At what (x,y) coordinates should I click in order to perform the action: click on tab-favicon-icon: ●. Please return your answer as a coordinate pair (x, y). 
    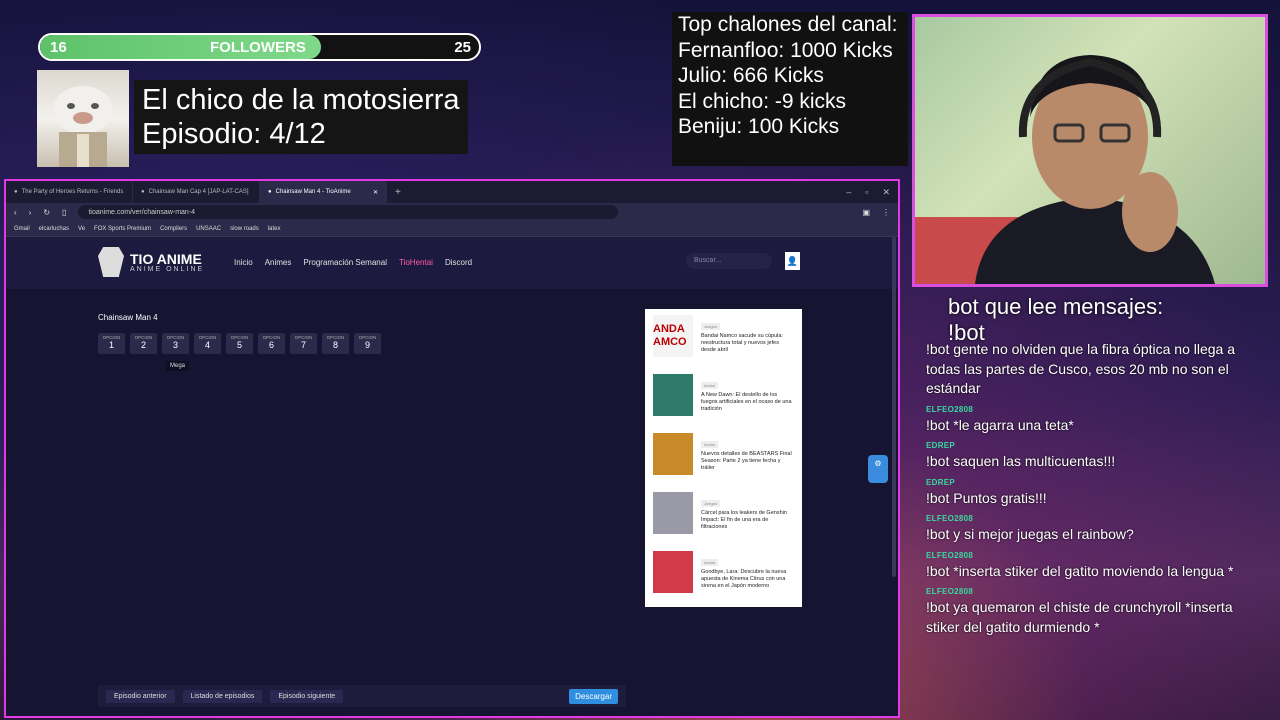
    Looking at the image, I should click on (16, 192).